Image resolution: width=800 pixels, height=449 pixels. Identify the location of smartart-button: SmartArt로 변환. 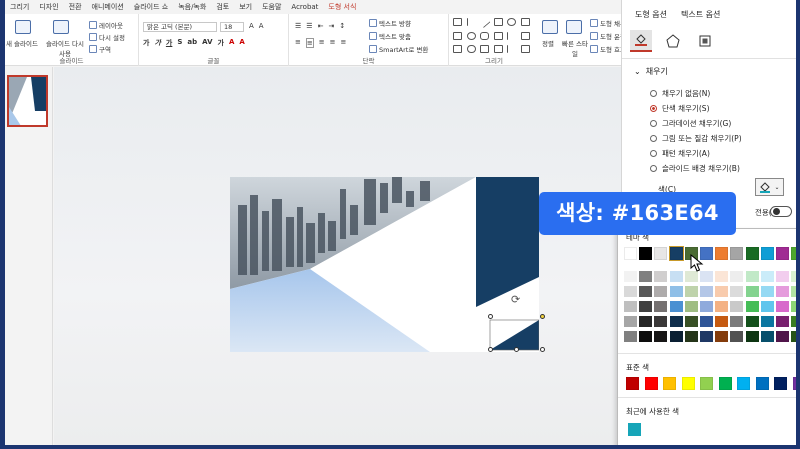
(398, 49).